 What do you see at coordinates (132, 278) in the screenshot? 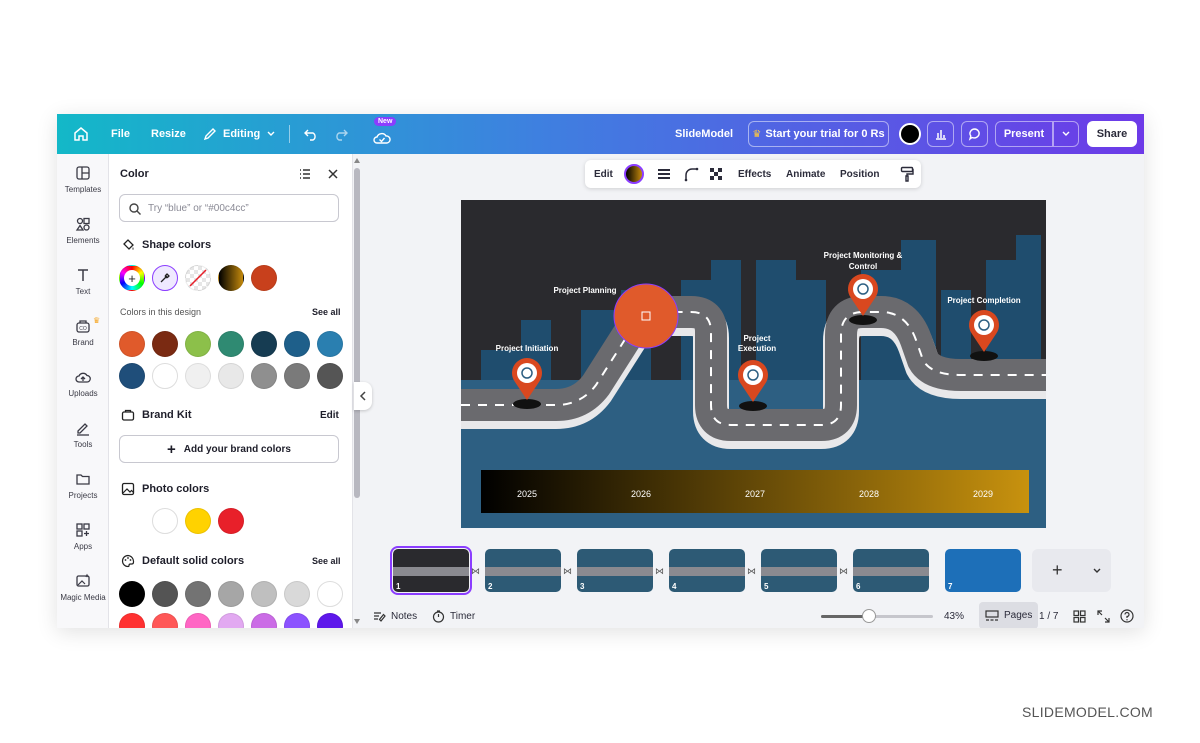
I see `add-color-button: +` at bounding box center [132, 278].